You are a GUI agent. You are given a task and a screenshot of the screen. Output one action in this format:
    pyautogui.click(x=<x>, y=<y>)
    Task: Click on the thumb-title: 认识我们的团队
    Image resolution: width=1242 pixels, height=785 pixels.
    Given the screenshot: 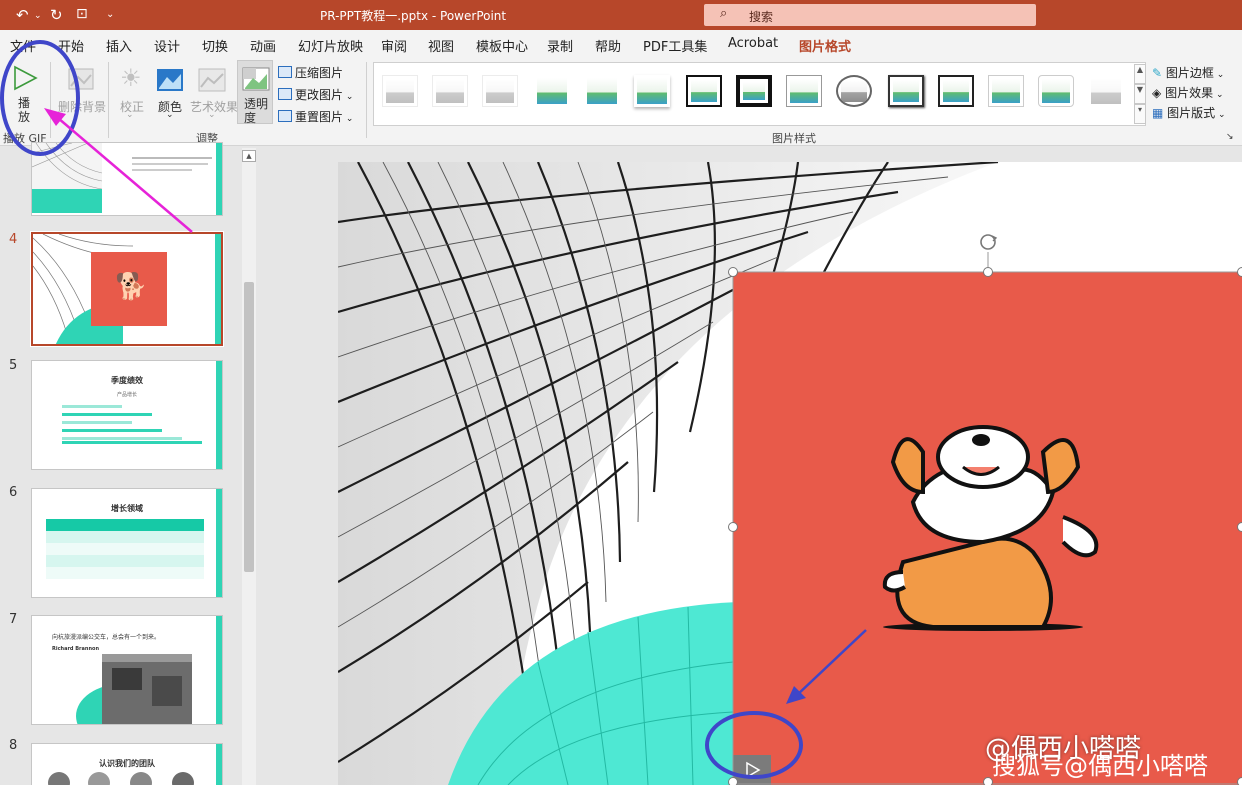 What is the action you would take?
    pyautogui.click(x=127, y=763)
    